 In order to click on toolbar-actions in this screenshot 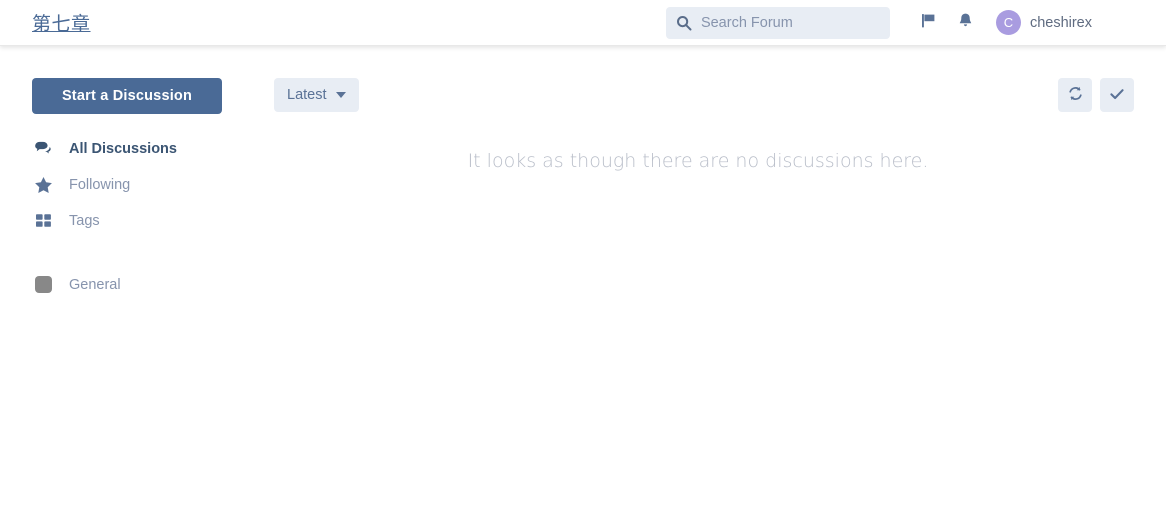, I will do `click(1096, 95)`.